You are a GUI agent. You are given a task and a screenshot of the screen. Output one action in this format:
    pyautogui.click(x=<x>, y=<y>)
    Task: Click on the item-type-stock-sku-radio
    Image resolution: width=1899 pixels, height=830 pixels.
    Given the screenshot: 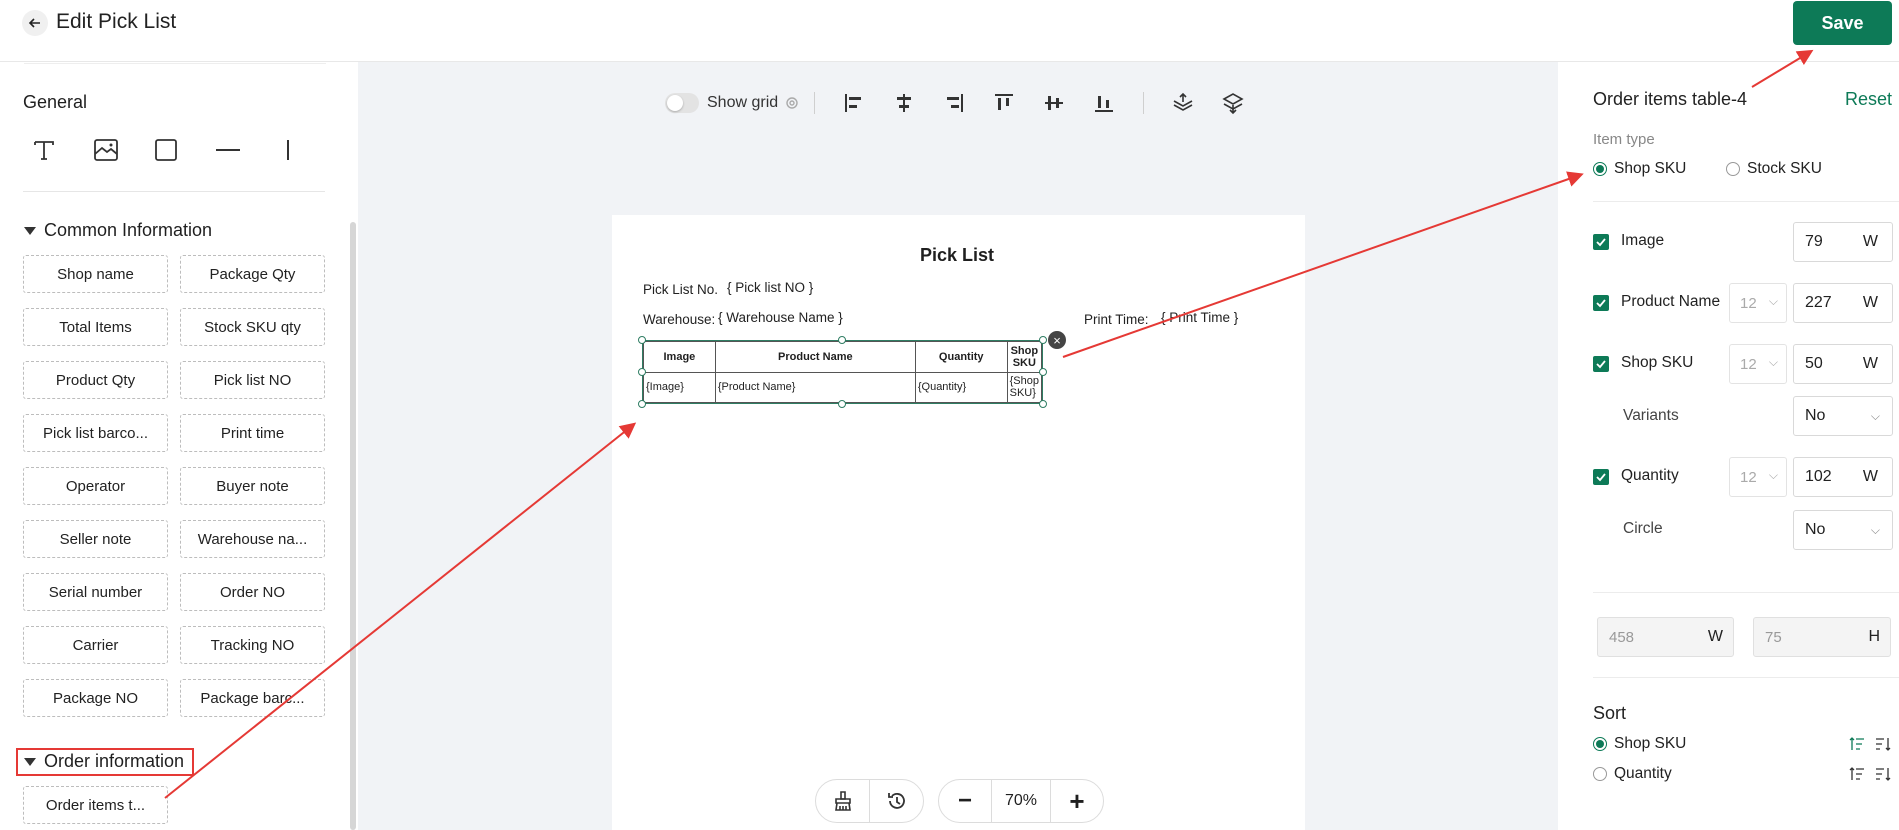 What is the action you would take?
    pyautogui.click(x=1733, y=169)
    